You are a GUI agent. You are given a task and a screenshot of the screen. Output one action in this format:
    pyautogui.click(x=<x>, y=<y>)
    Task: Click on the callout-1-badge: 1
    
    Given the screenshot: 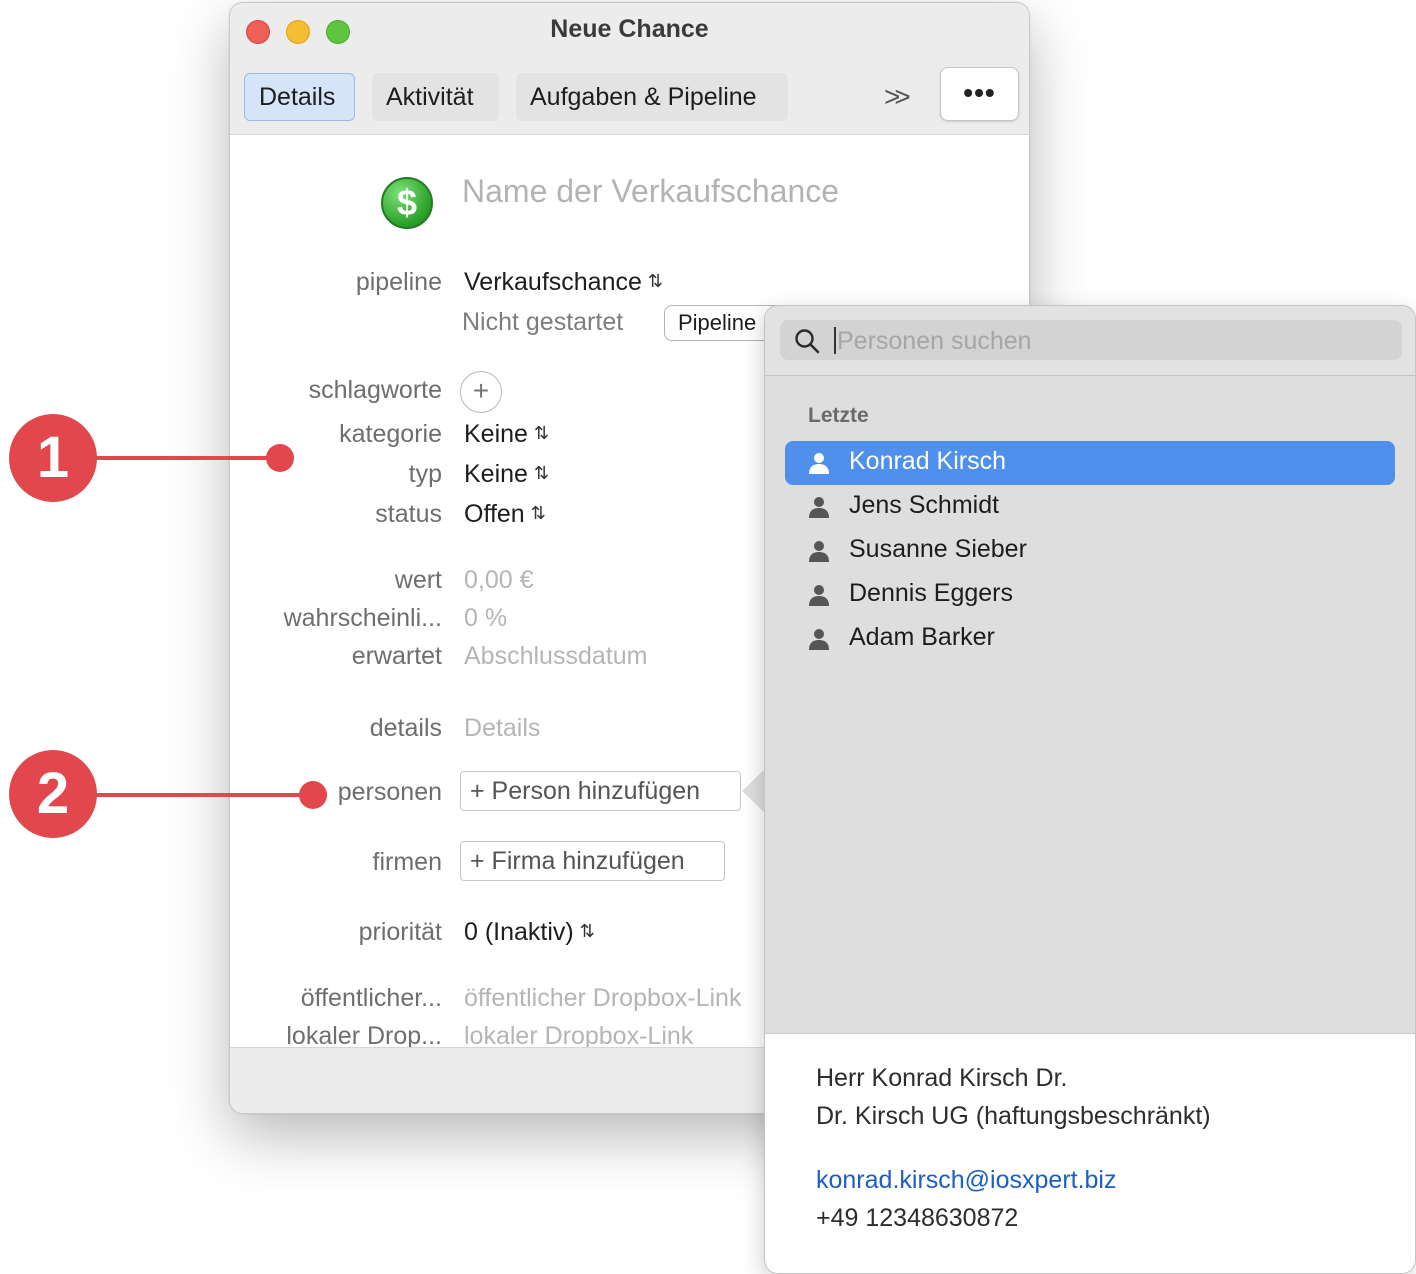 What is the action you would take?
    pyautogui.click(x=53, y=458)
    